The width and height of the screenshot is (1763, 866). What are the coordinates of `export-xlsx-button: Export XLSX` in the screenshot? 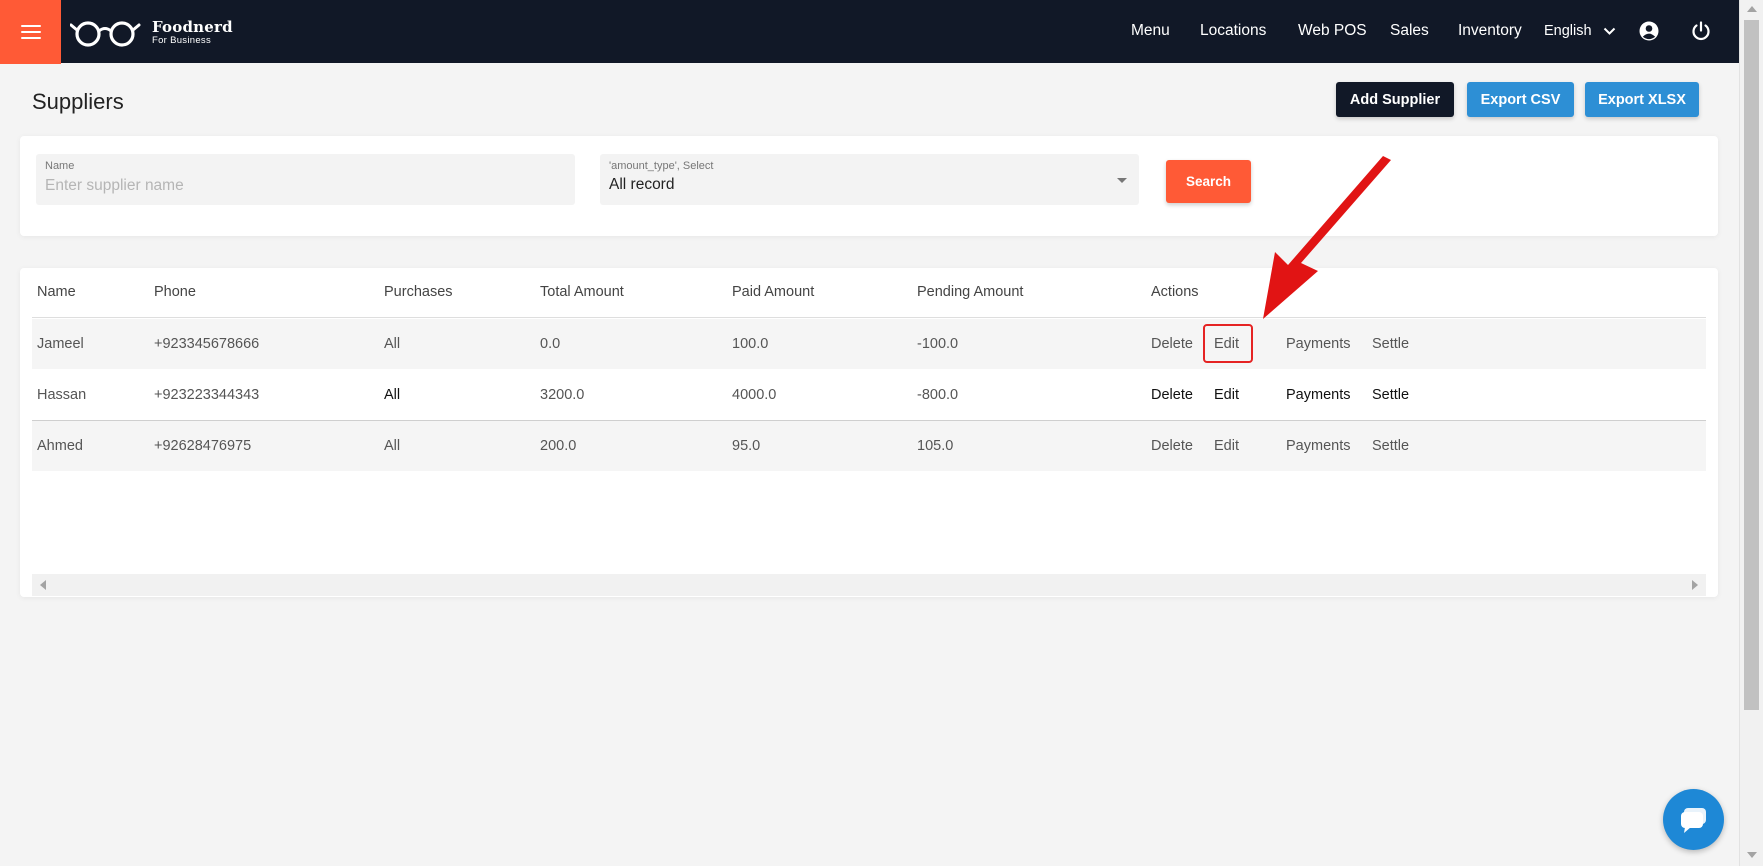 It's located at (1642, 99).